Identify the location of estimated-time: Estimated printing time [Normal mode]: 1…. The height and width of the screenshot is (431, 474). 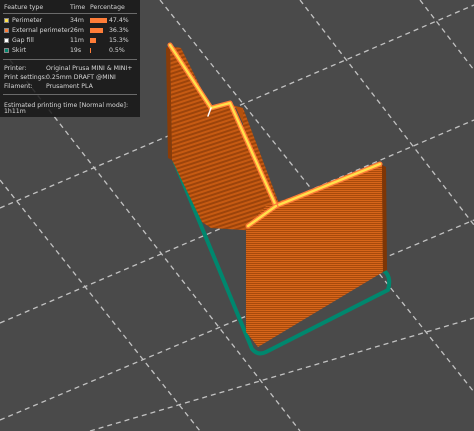
(66, 109).